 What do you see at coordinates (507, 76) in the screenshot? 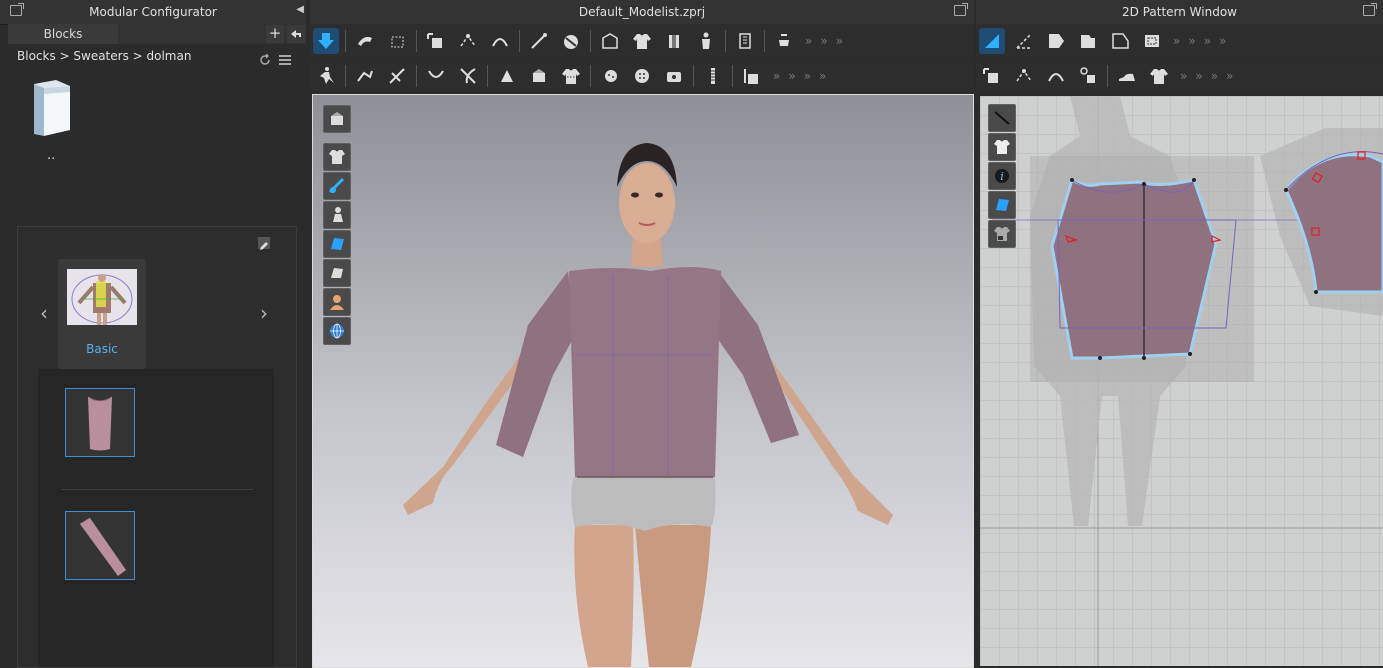
I see `texture-icon` at bounding box center [507, 76].